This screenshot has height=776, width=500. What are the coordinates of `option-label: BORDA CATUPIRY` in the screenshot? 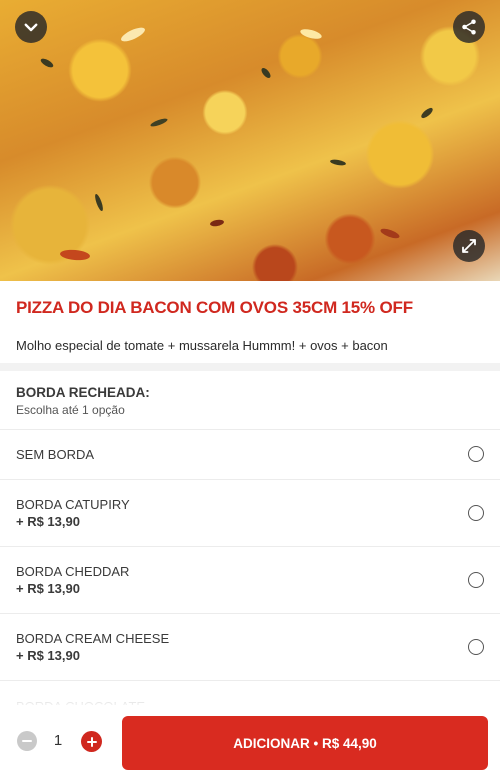 It's located at (73, 504).